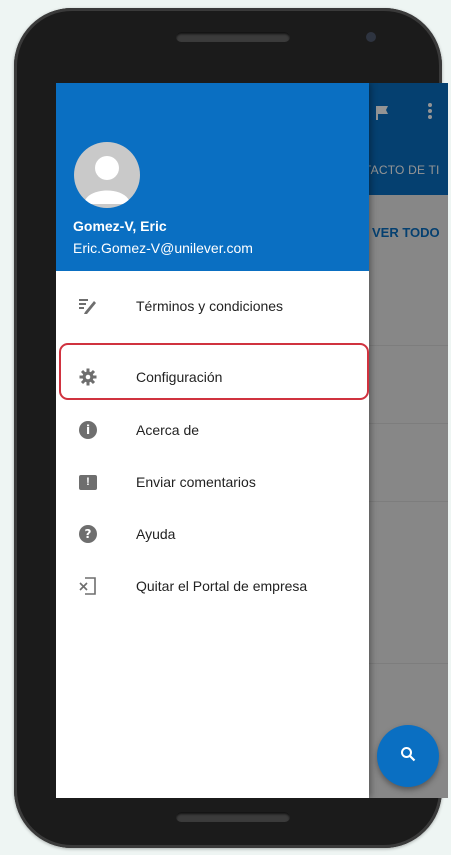  I want to click on drawer-item-settings: Configuración, so click(212, 377).